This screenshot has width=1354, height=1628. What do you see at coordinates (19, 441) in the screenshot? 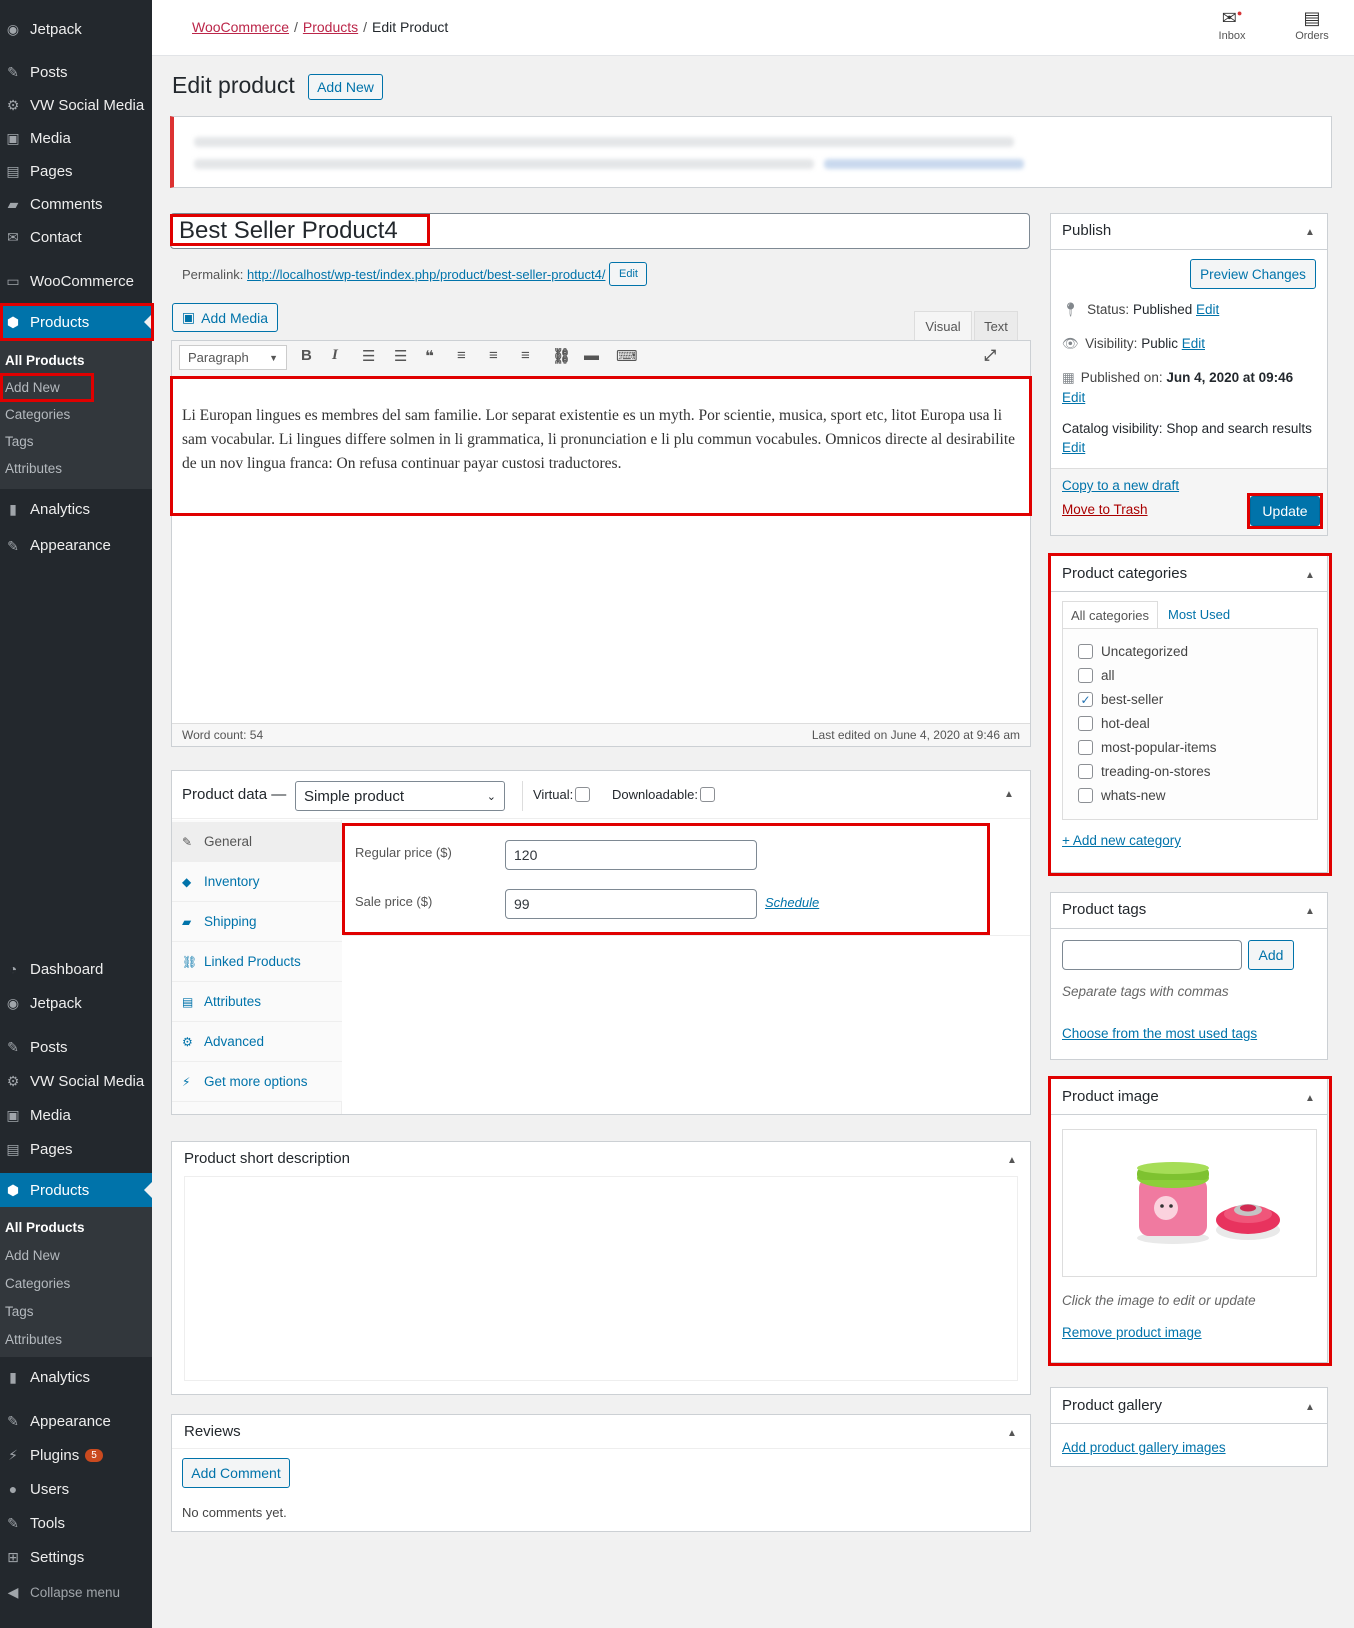
I see `submenu-tags: Tags` at bounding box center [19, 441].